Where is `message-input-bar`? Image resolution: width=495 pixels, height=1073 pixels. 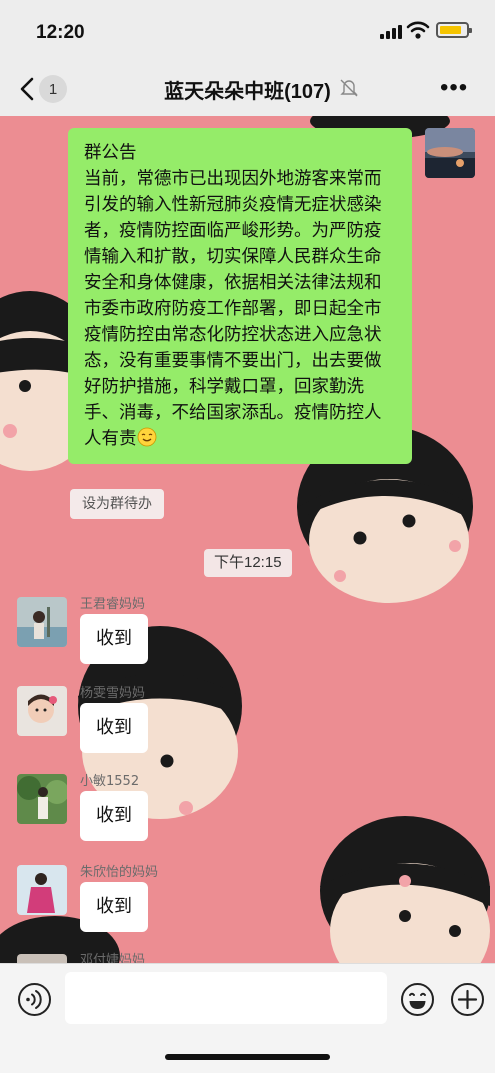
message-input-bar is located at coordinates (247, 1018).